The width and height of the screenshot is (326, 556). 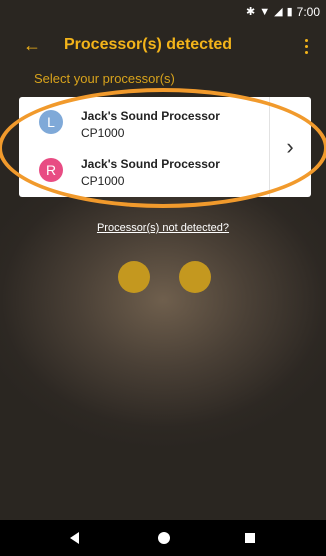 What do you see at coordinates (51, 122) in the screenshot?
I see `avatar-left: L` at bounding box center [51, 122].